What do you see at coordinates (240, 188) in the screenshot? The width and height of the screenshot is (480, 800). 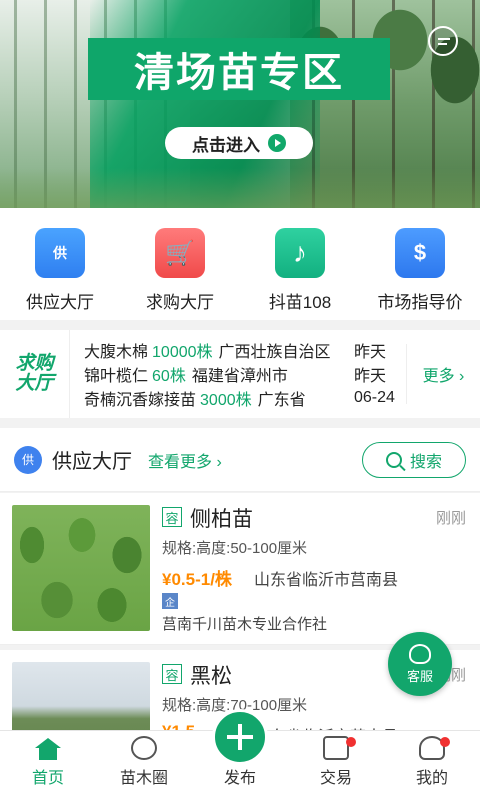 I see `banner-ground` at bounding box center [240, 188].